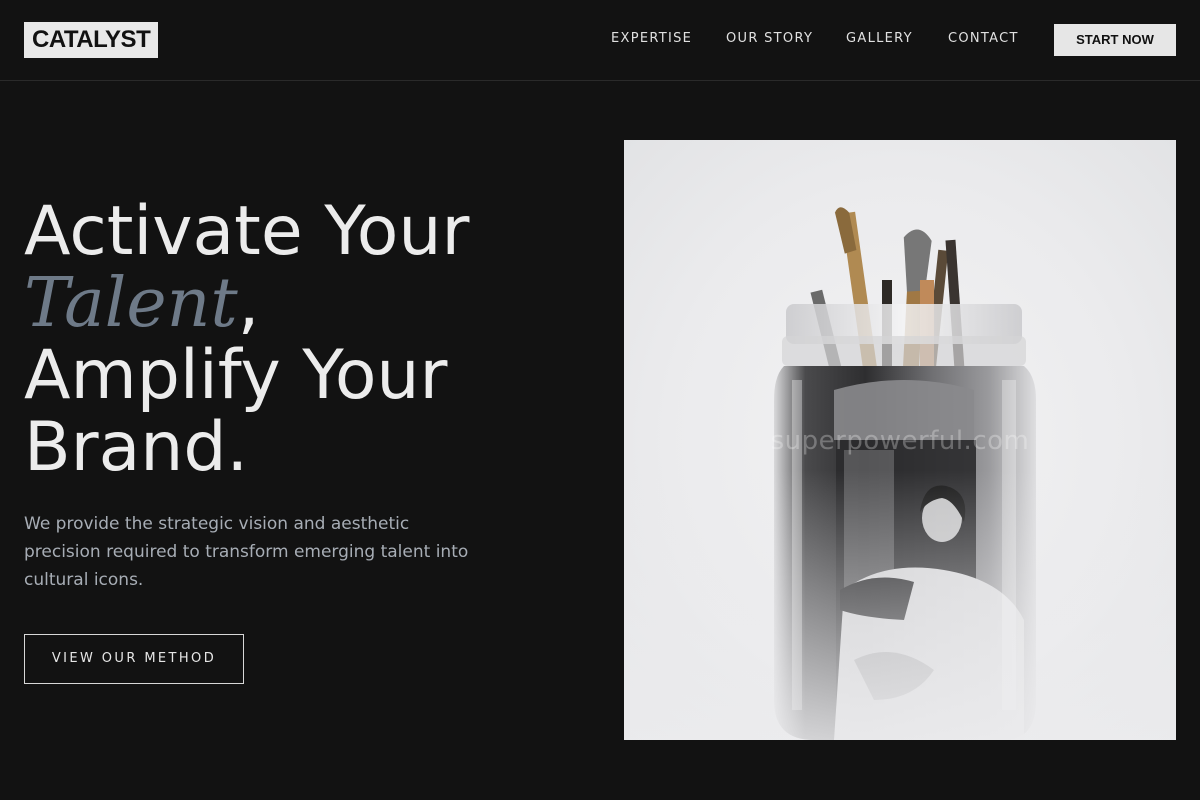  Describe the element at coordinates (983, 39) in the screenshot. I see `nav-link-contact: CONTACT` at that location.